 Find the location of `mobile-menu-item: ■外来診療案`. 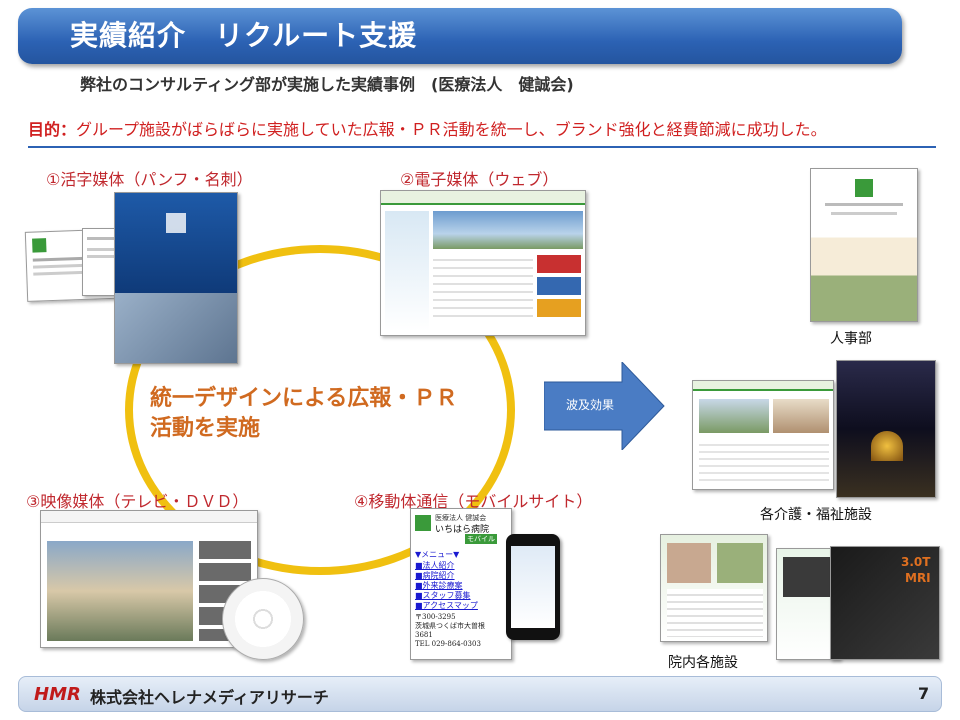

mobile-menu-item: ■外来診療案 is located at coordinates (446, 586).